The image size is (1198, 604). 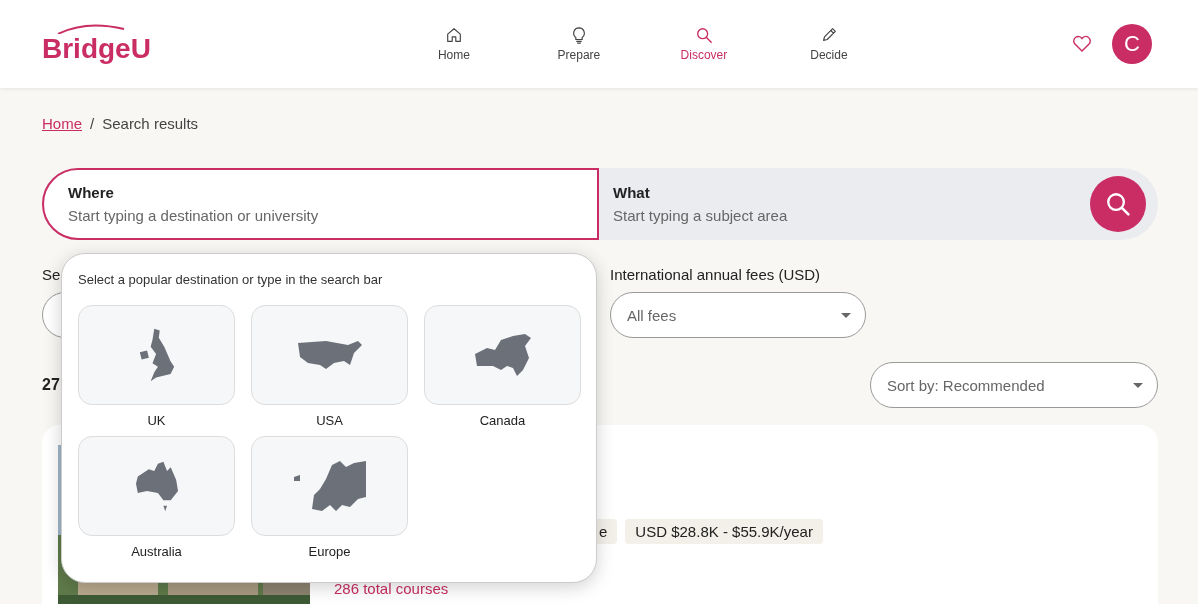 I want to click on what-field: What Start typing a subject area, so click(x=851, y=204).